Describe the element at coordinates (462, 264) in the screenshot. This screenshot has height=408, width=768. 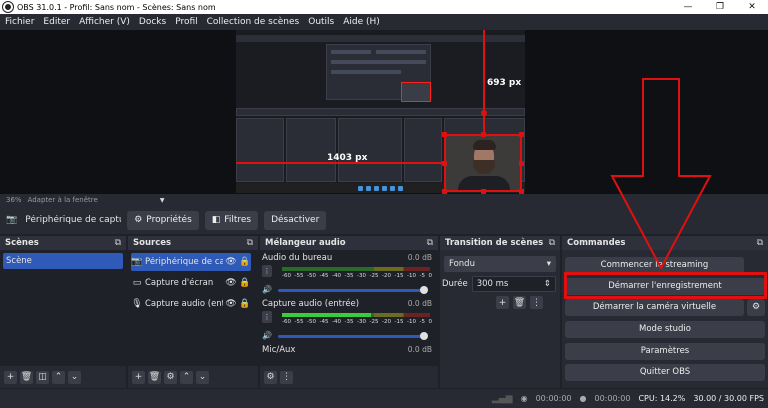
I see `transition-type: Fondu` at that location.